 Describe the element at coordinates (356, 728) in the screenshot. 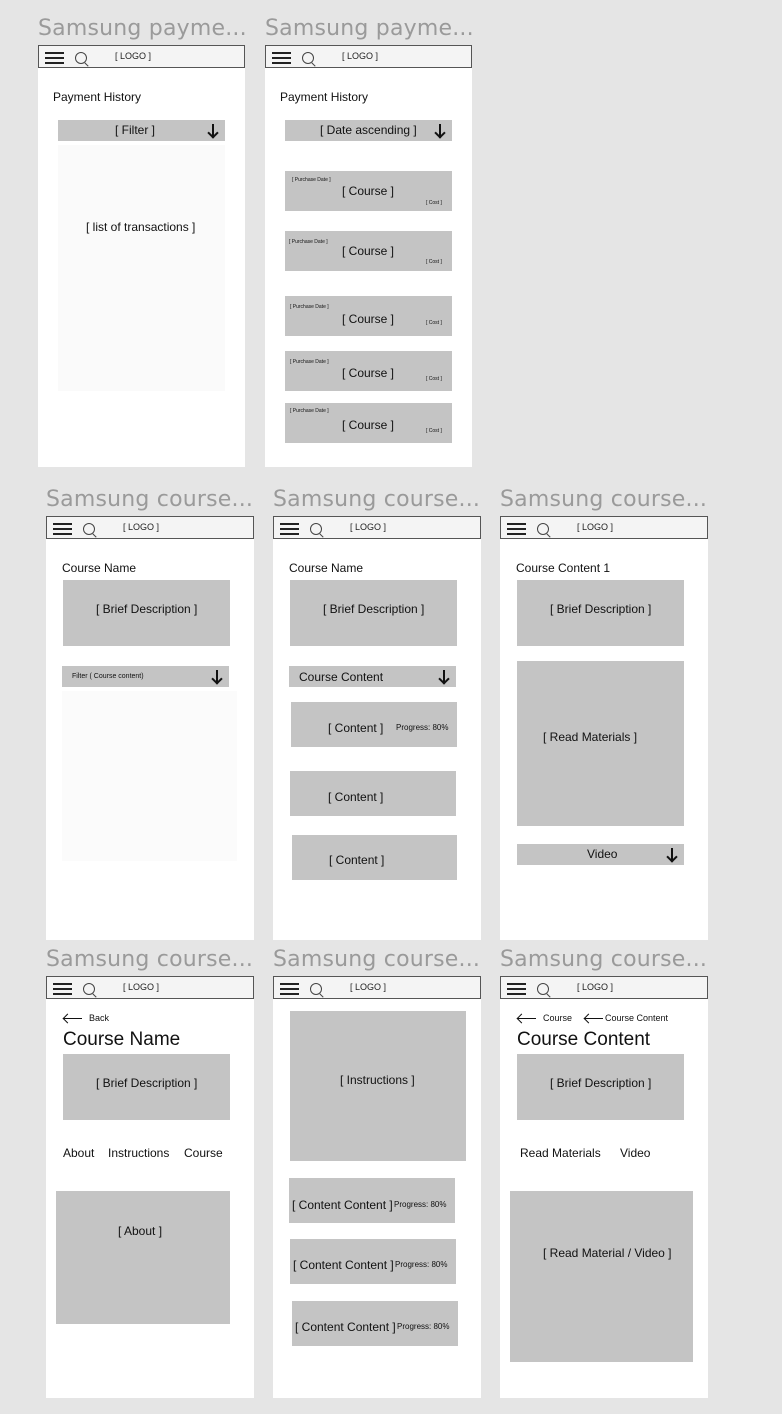

I see `content-label: [ Content ]` at that location.